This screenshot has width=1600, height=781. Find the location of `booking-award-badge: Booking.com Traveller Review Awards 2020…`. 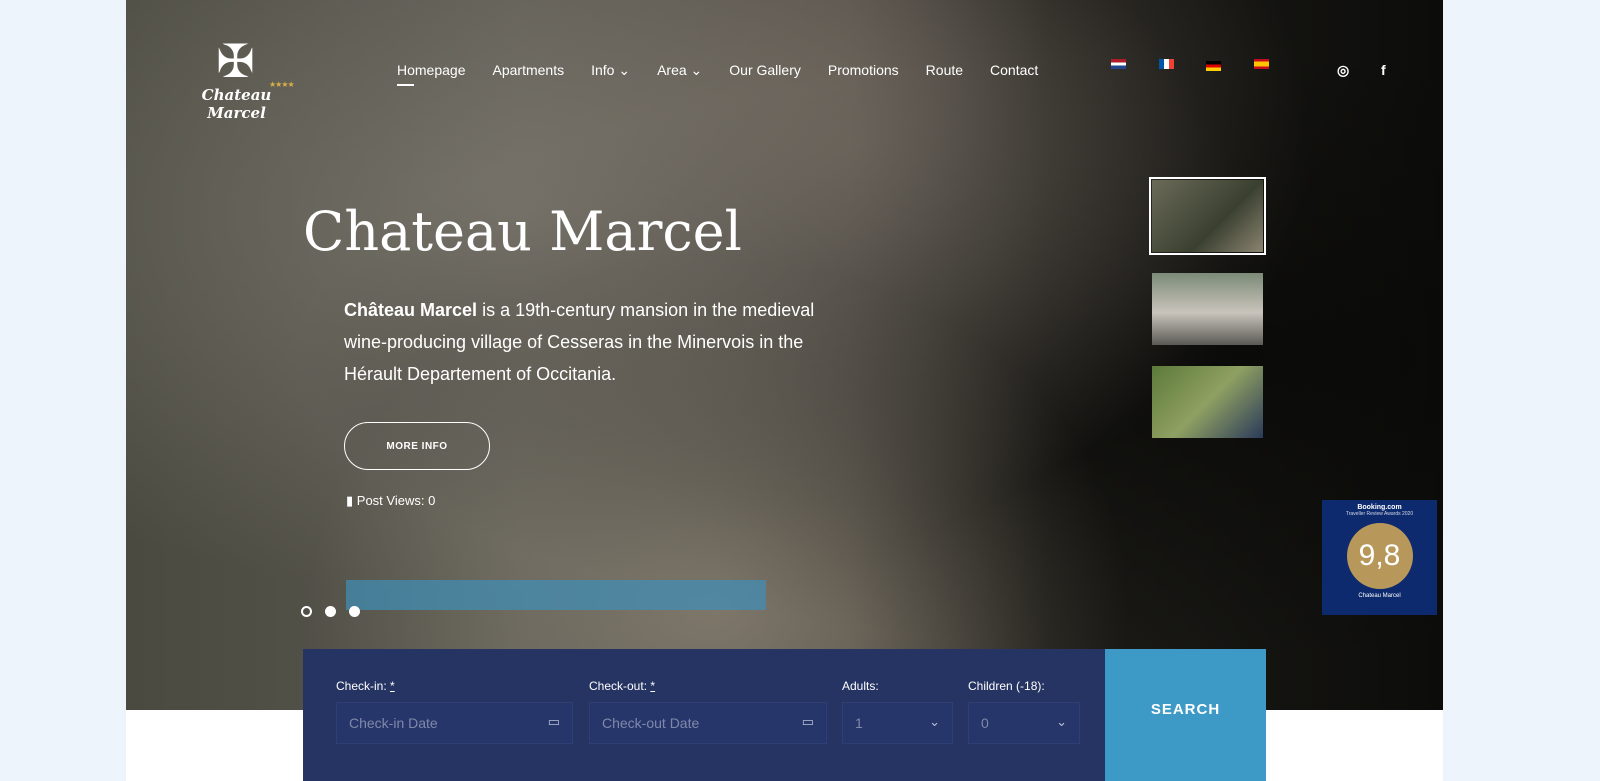

booking-award-badge: Booking.com Traveller Review Awards 2020… is located at coordinates (1379, 557).